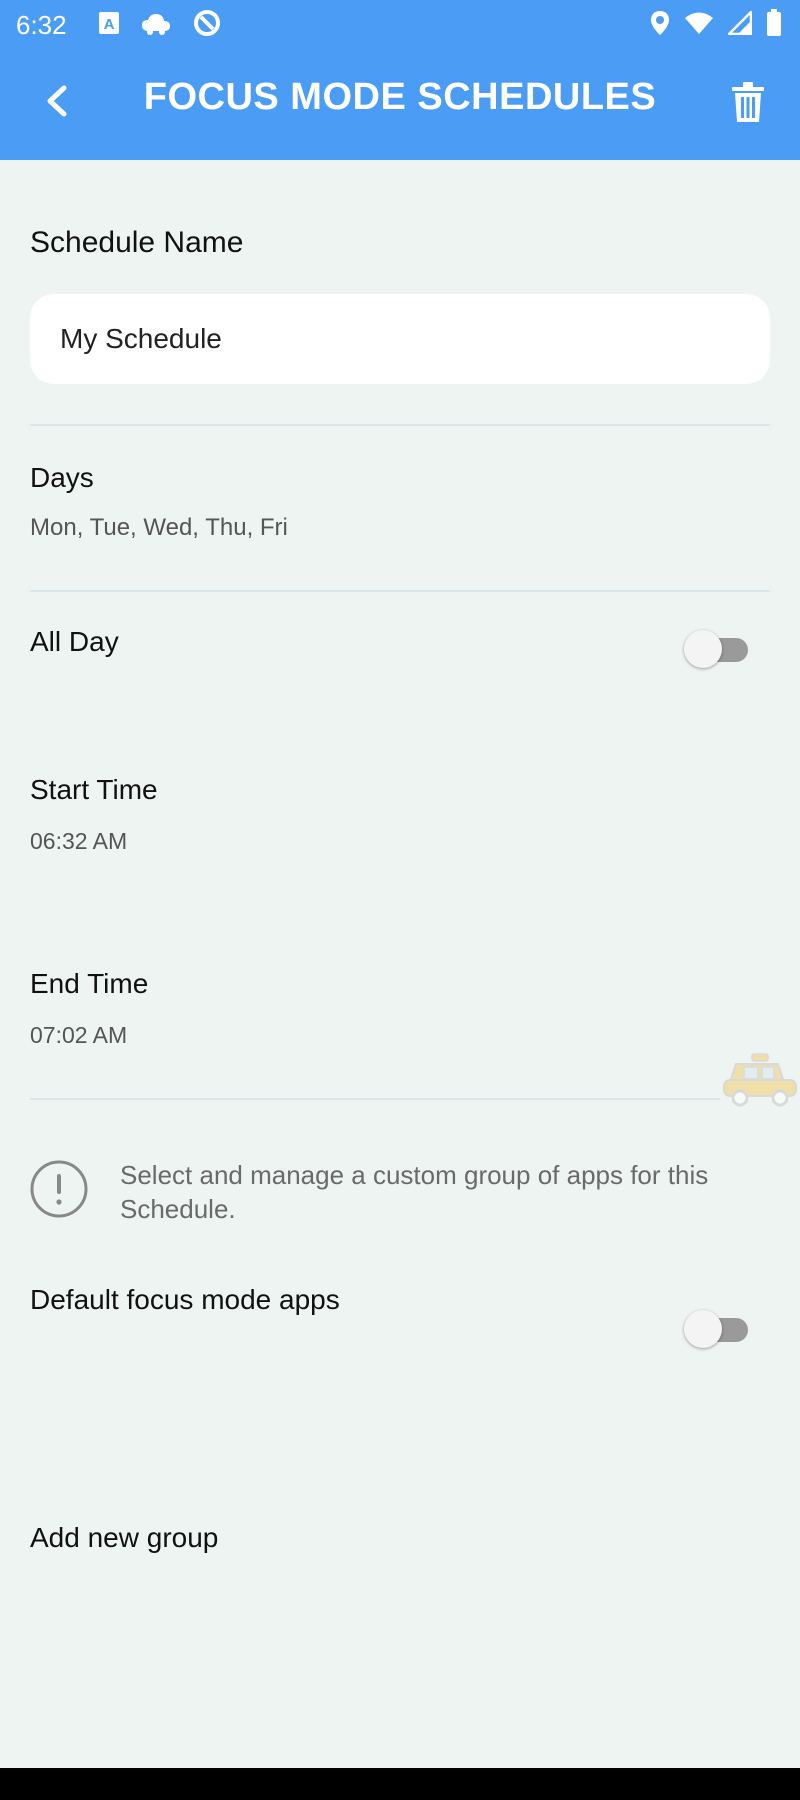  I want to click on svg-text: A, so click(109, 24).